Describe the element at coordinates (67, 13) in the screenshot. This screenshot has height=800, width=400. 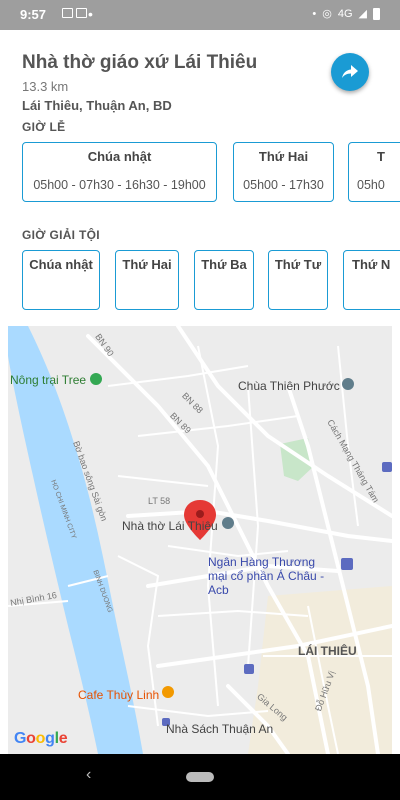
I see `notification-app-icon` at that location.